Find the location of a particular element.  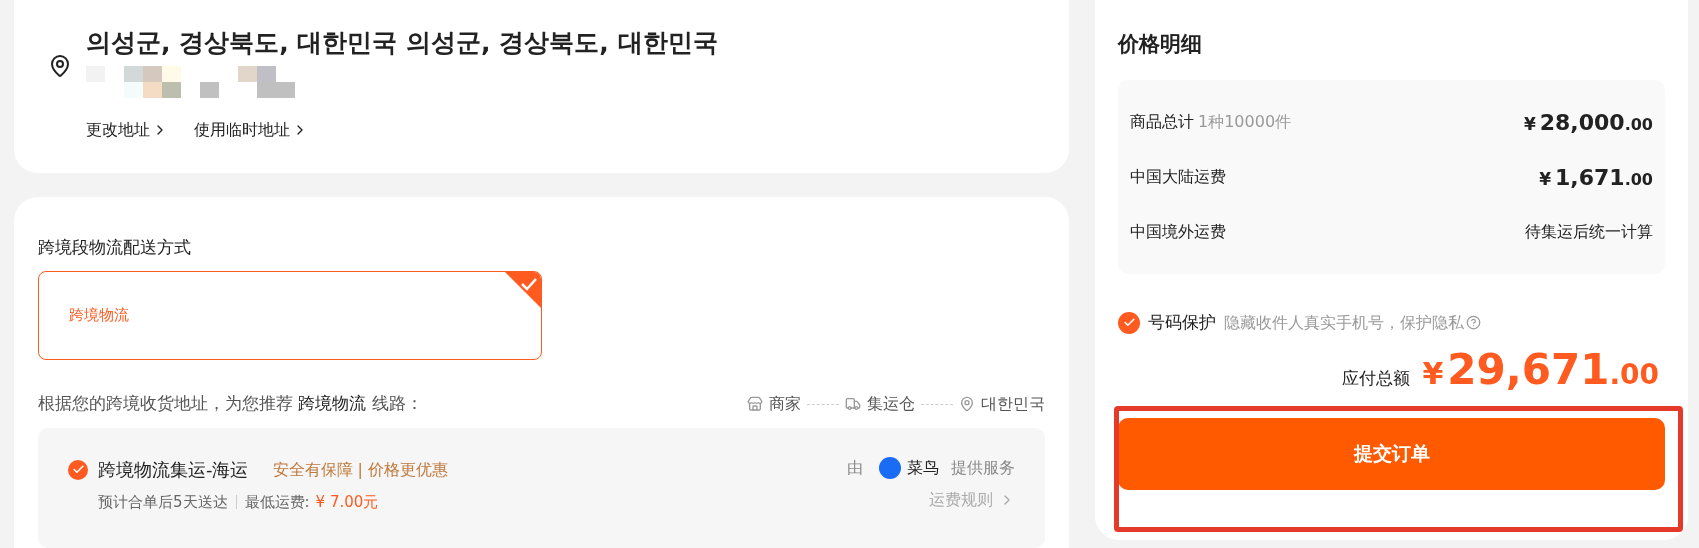

section-heading: 跨境段物流配送方式 is located at coordinates (115, 247).